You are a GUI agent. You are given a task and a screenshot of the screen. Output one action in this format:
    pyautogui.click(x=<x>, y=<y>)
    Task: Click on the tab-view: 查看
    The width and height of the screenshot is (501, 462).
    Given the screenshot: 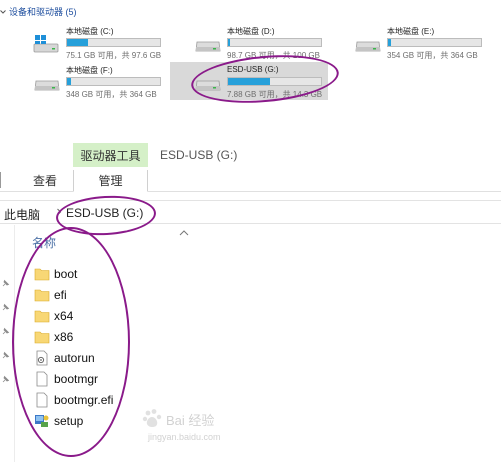 What is the action you would take?
    pyautogui.click(x=45, y=180)
    